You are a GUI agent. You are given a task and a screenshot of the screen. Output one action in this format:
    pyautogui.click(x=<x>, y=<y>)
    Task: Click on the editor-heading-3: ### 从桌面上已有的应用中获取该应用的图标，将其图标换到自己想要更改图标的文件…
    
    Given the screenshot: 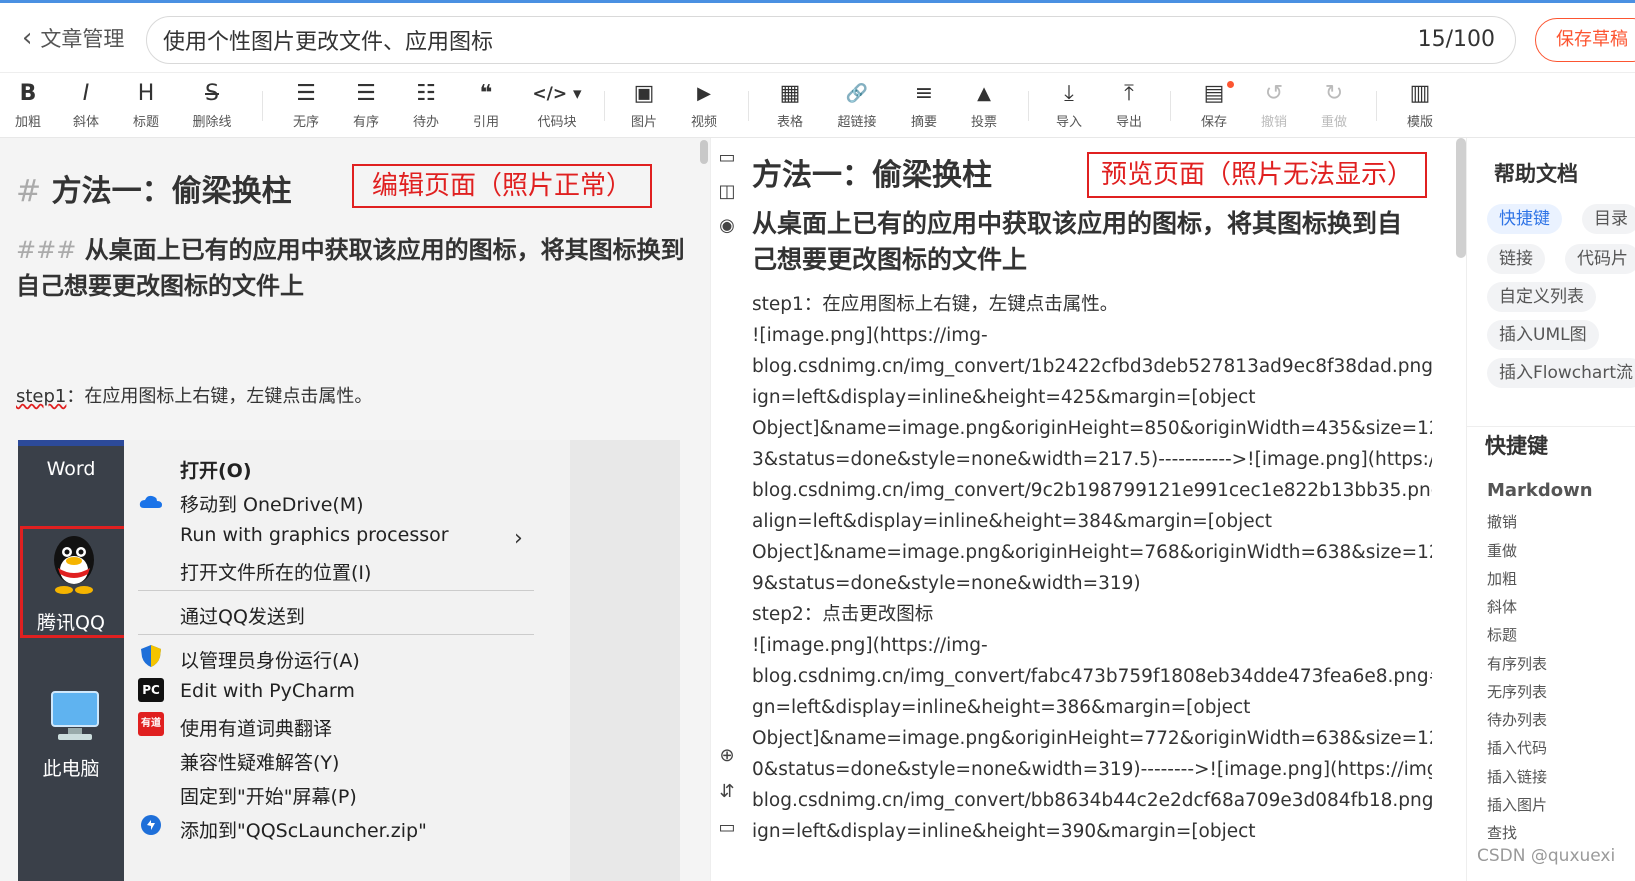 What is the action you would take?
    pyautogui.click(x=350, y=268)
    